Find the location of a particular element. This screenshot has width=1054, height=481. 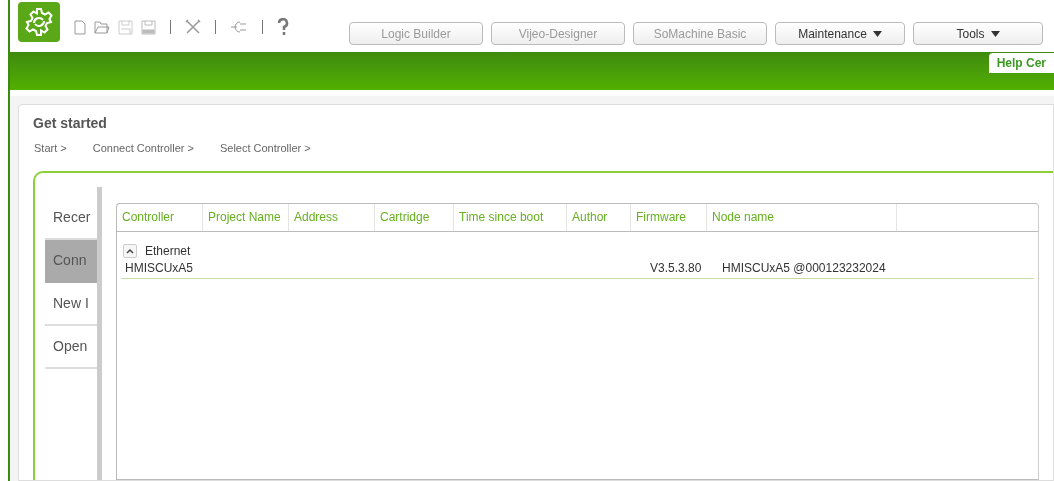

column-header: Firmware is located at coordinates (669, 217).